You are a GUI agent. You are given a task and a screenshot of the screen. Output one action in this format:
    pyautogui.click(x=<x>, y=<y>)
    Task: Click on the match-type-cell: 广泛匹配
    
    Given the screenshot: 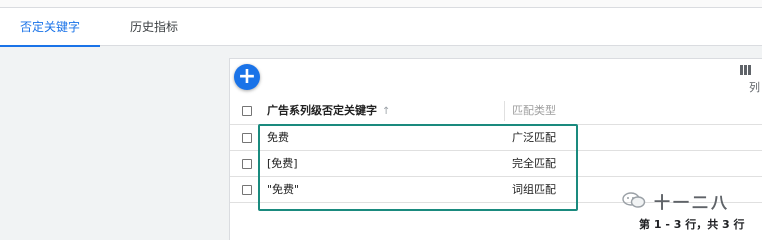 What is the action you would take?
    pyautogui.click(x=534, y=137)
    